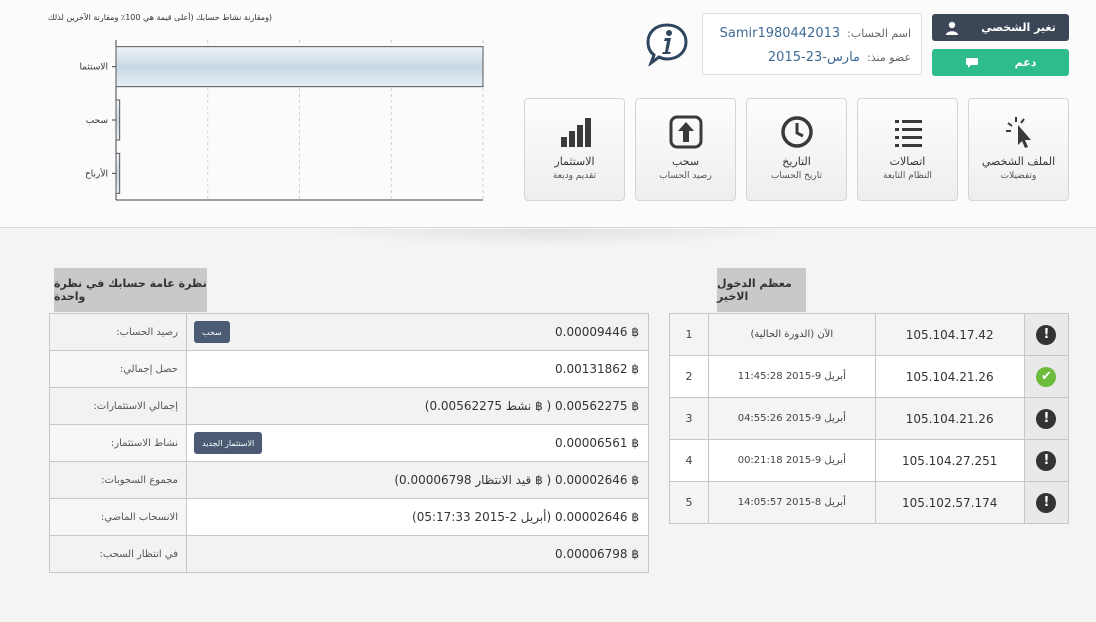 This screenshot has height=622, width=1096. What do you see at coordinates (792, 334) in the screenshot?
I see `login-date: (الآن (الدورة الحالية` at bounding box center [792, 334].